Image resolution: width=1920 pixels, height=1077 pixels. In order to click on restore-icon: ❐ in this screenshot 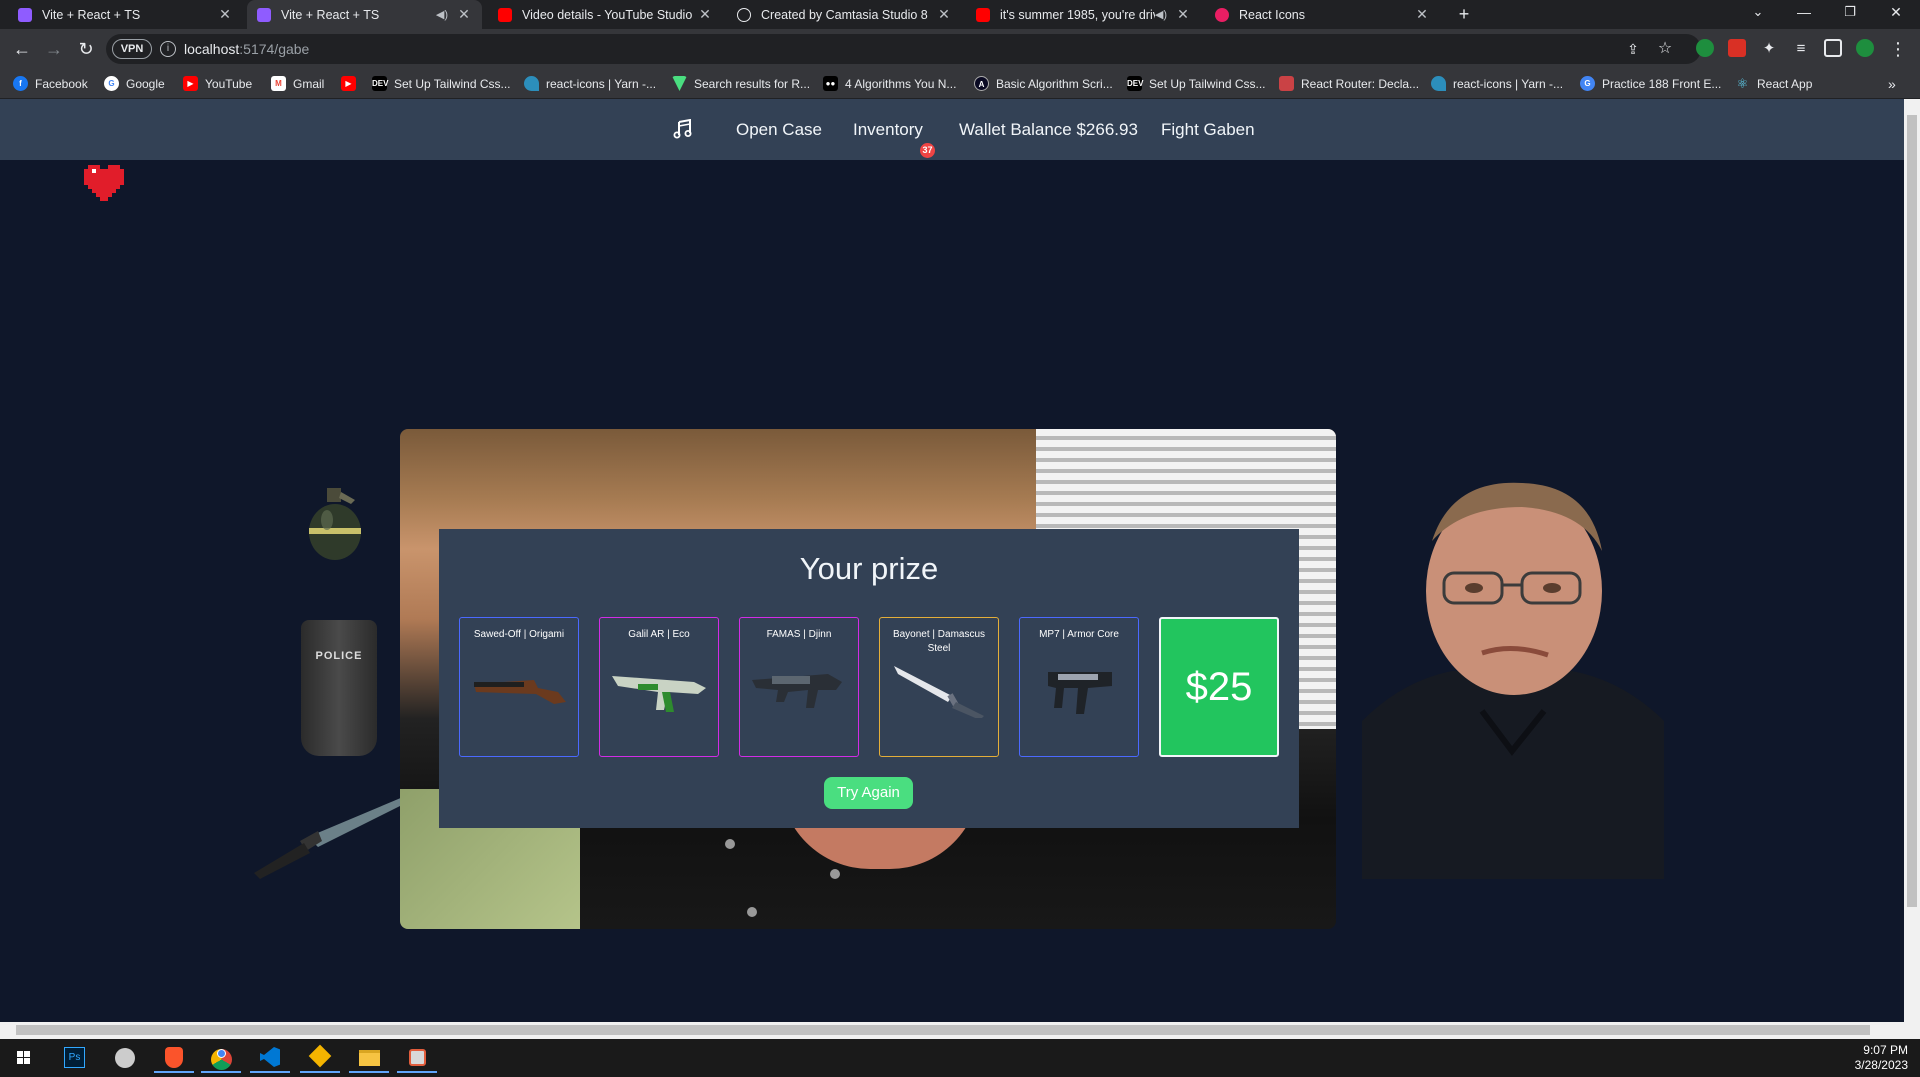, I will do `click(1850, 12)`.